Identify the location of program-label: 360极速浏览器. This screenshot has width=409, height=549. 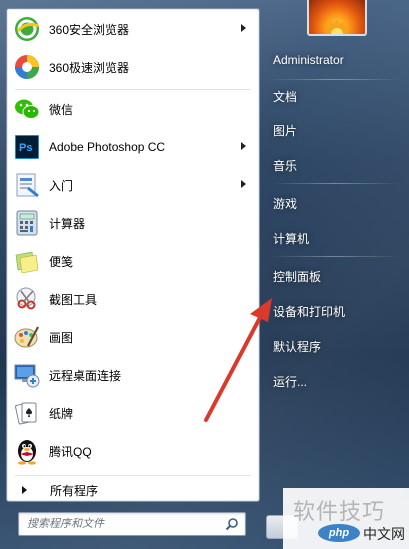
(89, 67).